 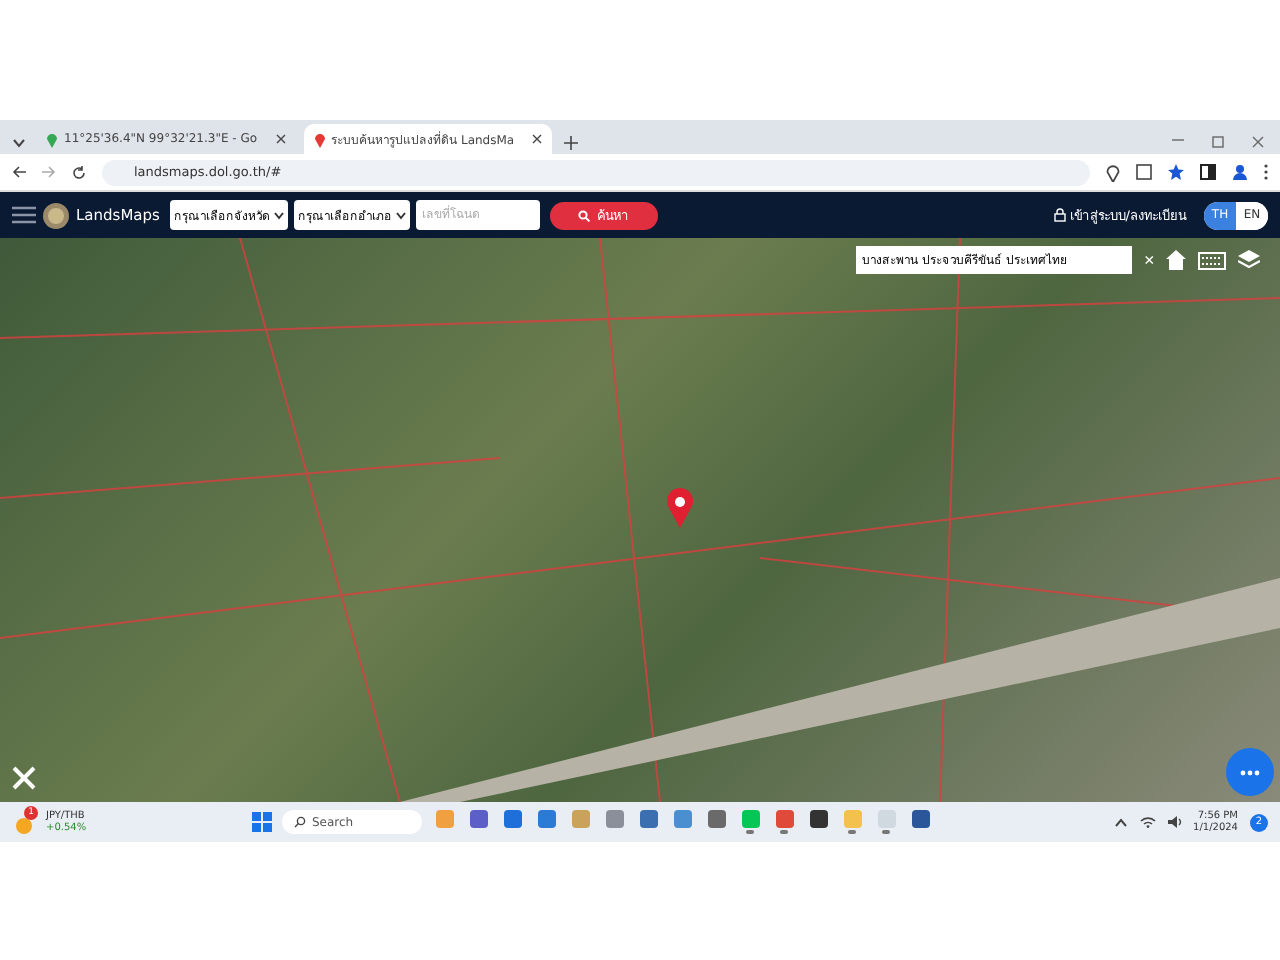 I want to click on layers-icon, so click(x=1249, y=260).